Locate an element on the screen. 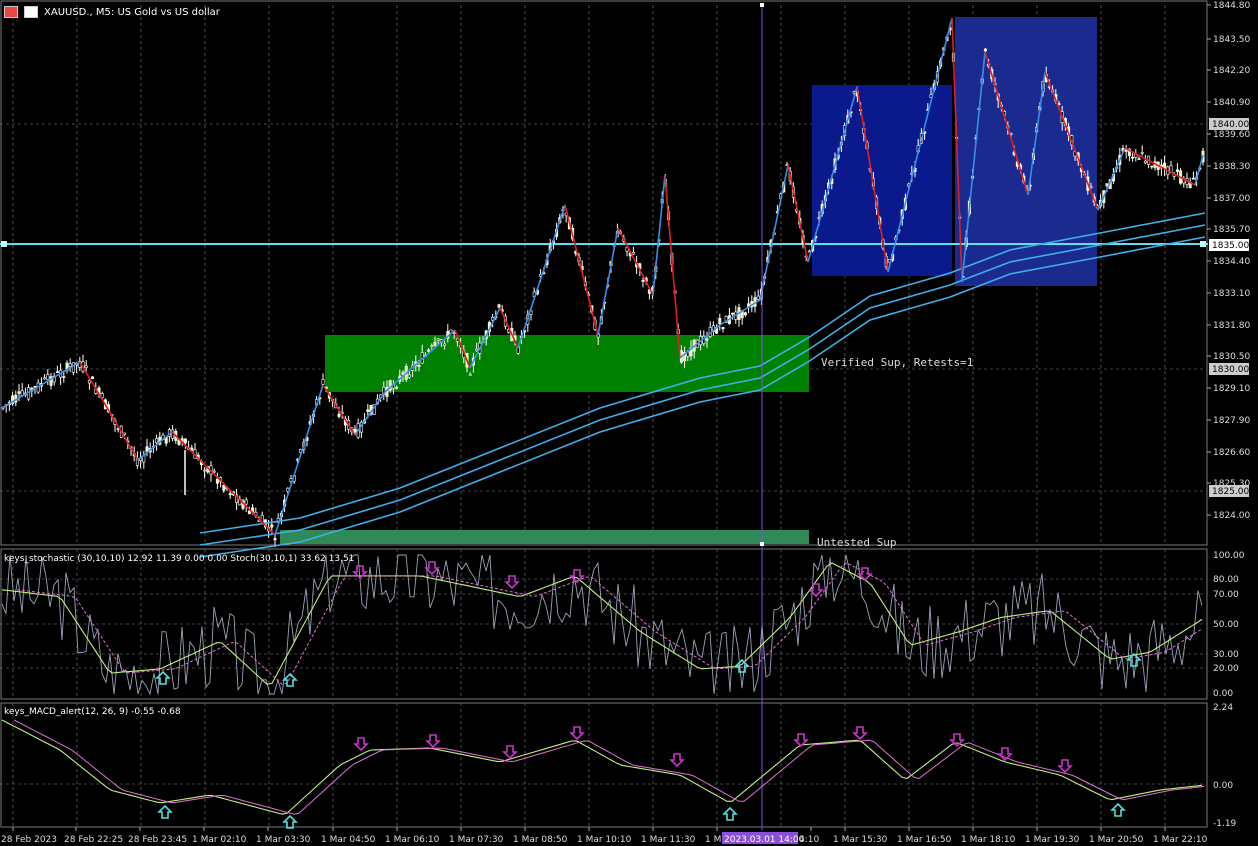 Image resolution: width=1258 pixels, height=846 pixels. price-tick-label: 1829.10 is located at coordinates (1231, 389).